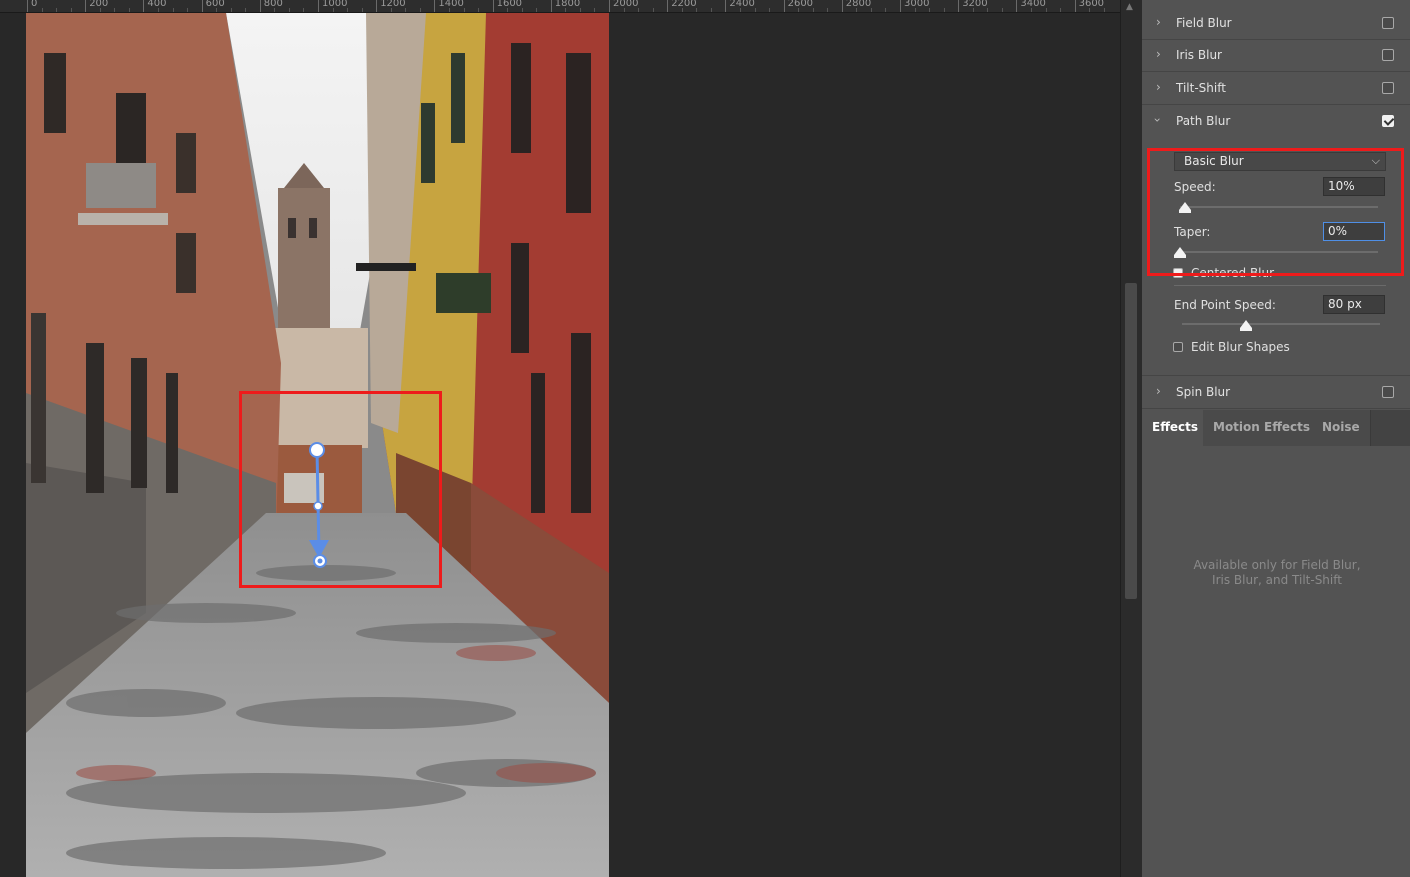  I want to click on iris-blur-checkbox, so click(1388, 55).